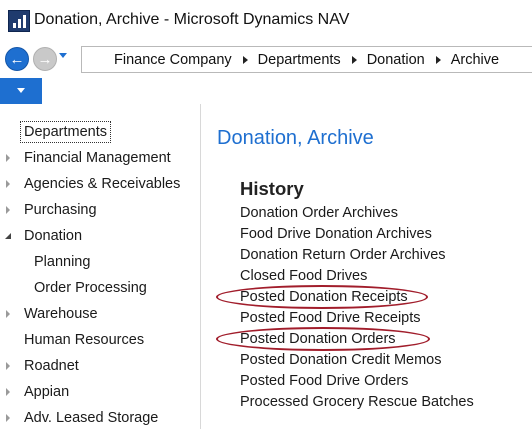 The height and width of the screenshot is (430, 532). Describe the element at coordinates (330, 318) in the screenshot. I see `link-posted-food-drive-receipts: Posted Food Drive Receipts` at that location.